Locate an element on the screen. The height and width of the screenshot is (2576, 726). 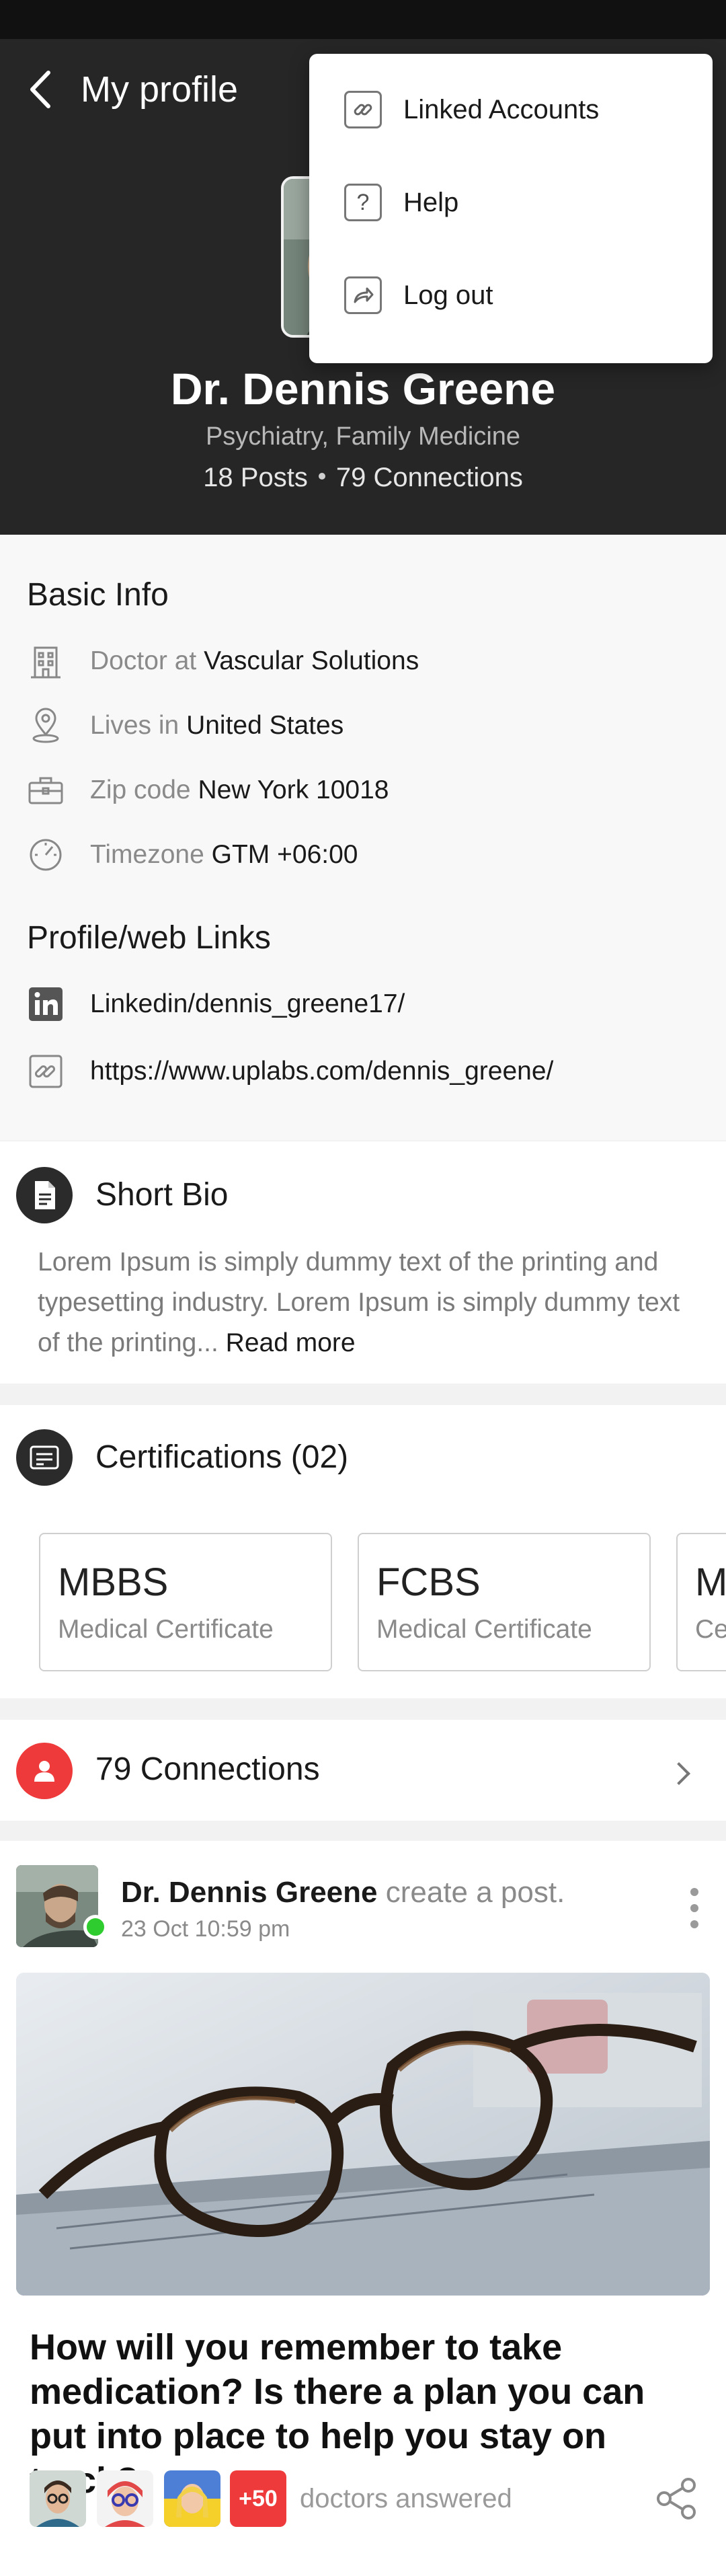
basic-info-title: Basic Info is located at coordinates (98, 595).